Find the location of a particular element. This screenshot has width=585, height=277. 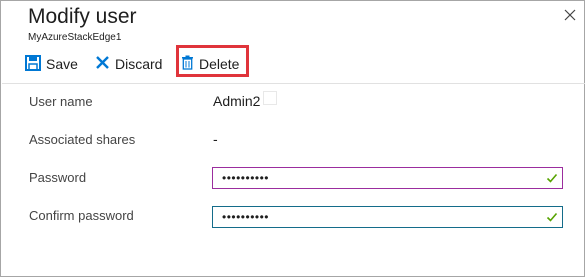

discard-label: Discard is located at coordinates (139, 64).